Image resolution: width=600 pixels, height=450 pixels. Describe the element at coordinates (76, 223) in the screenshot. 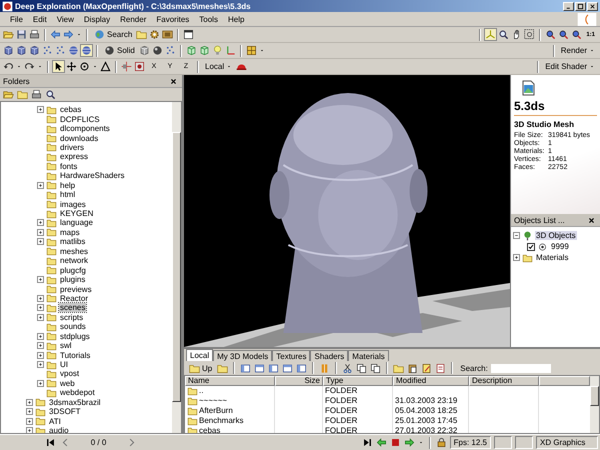

I see `folder-item: language` at that location.